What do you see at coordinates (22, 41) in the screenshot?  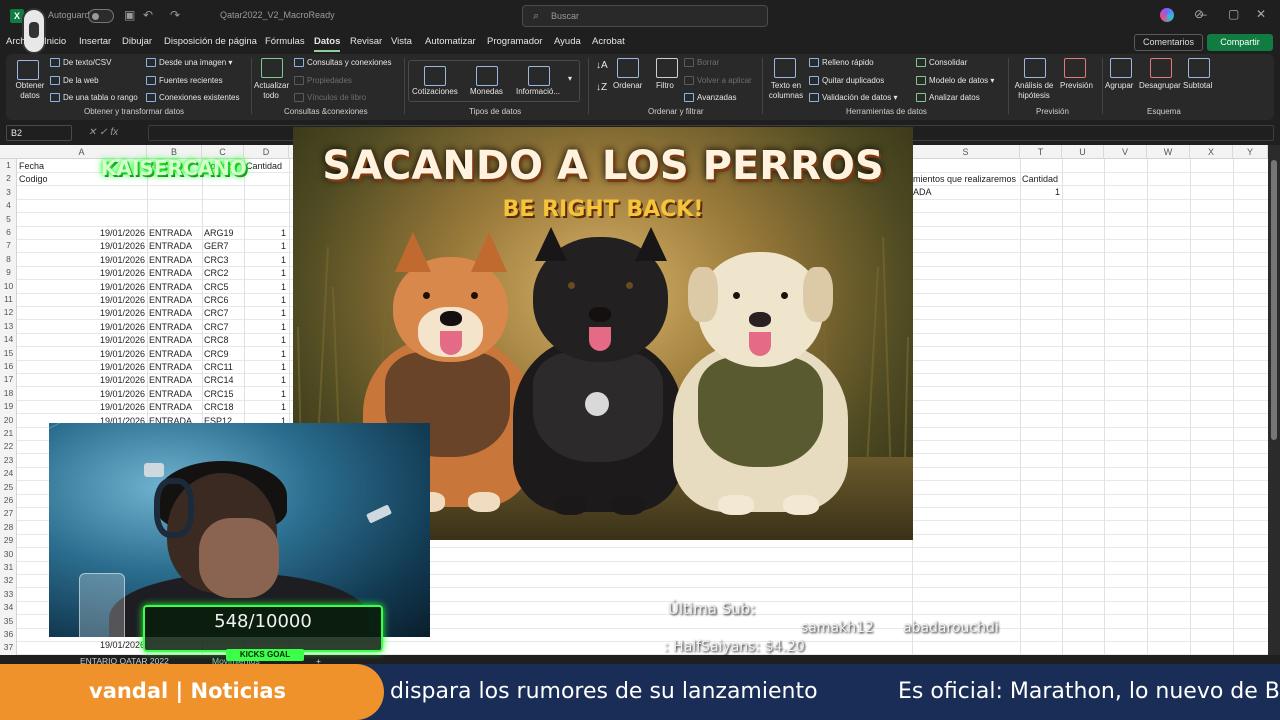 I see `menu-archivo: Archivo` at bounding box center [22, 41].